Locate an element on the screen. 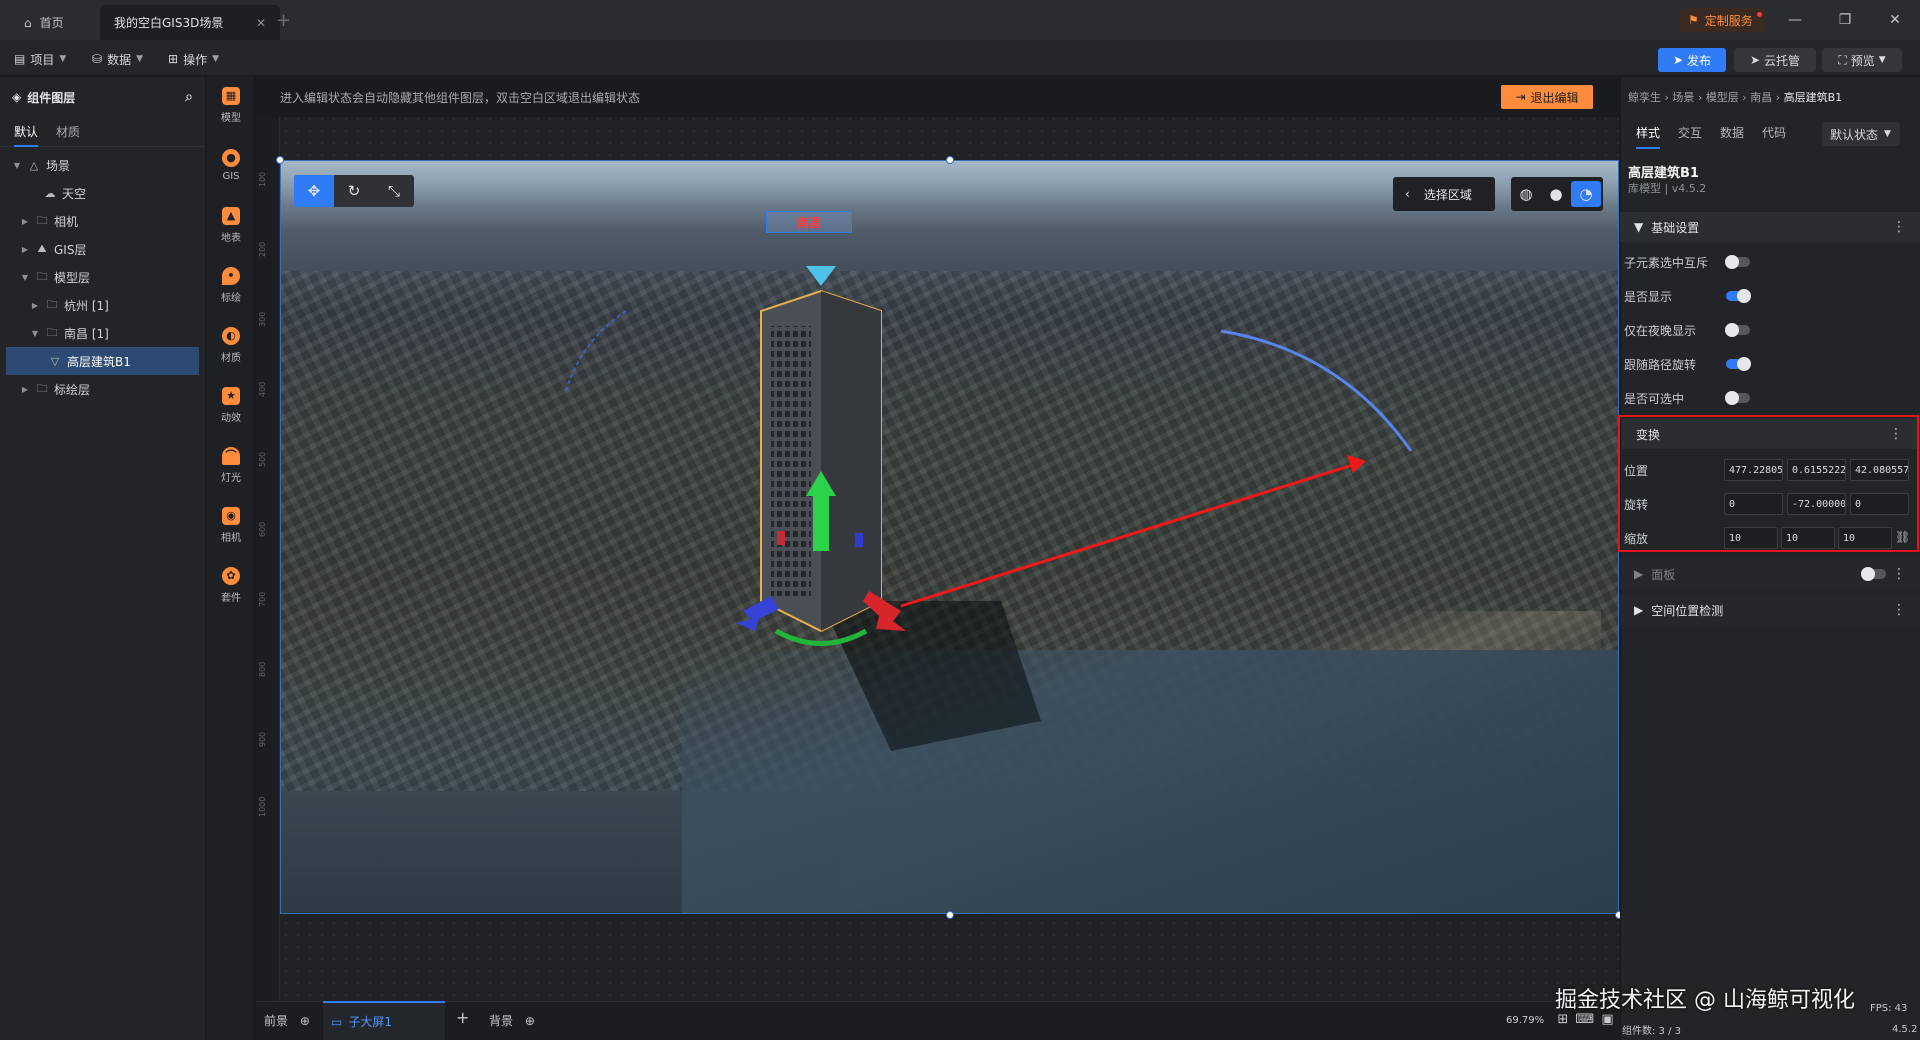 The height and width of the screenshot is (1040, 1920). tab-scene: 我的空白GIS3D场景 ✕ is located at coordinates (190, 22).